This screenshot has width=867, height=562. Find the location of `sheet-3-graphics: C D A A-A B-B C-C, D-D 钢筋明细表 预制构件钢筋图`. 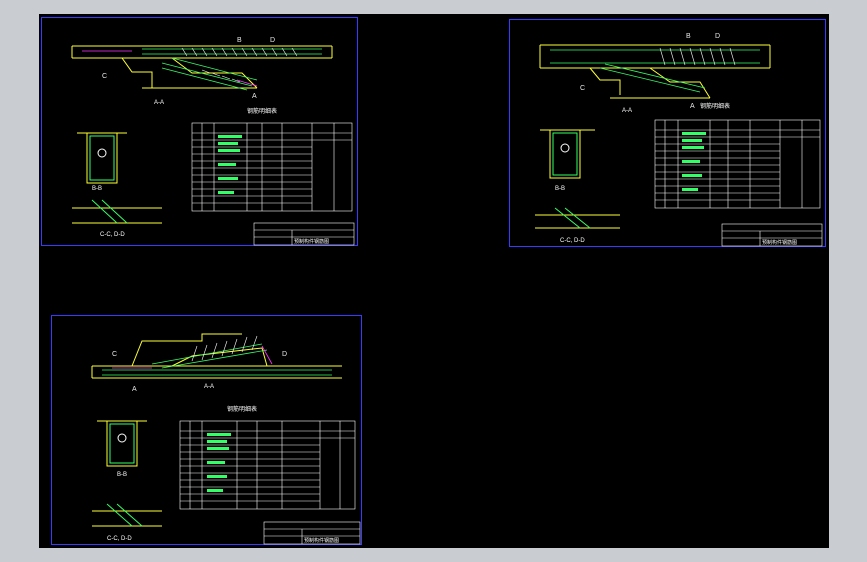

sheet-3-graphics: C D A A-A B-B C-C, D-D 钢筋明细表 预制构件钢筋图 is located at coordinates (226, 439).